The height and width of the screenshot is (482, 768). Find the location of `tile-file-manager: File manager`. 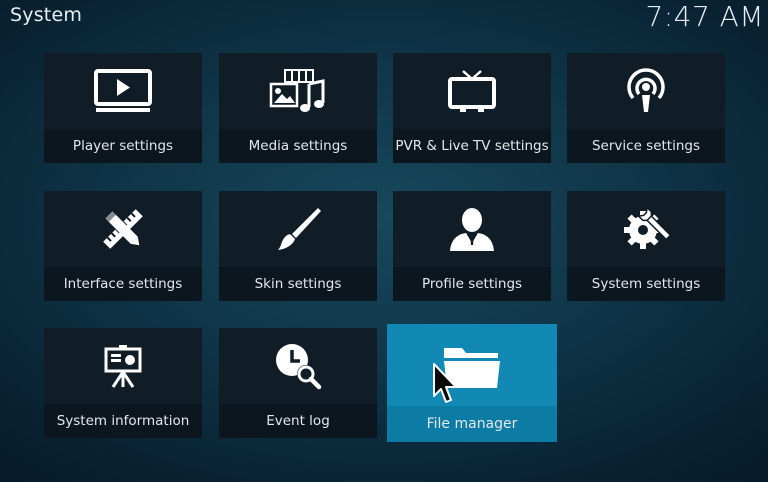

tile-file-manager: File manager is located at coordinates (472, 383).